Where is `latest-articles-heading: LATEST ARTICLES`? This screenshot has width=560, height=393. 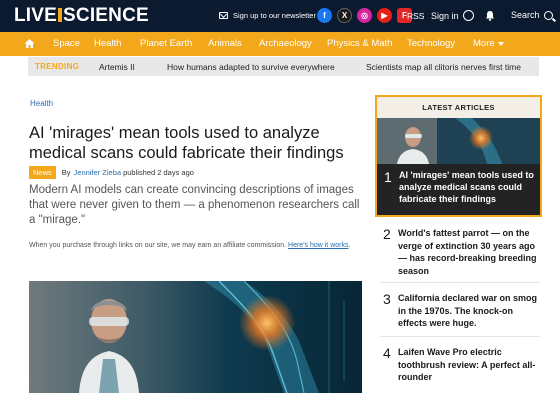 latest-articles-heading: LATEST ARTICLES is located at coordinates (458, 107).